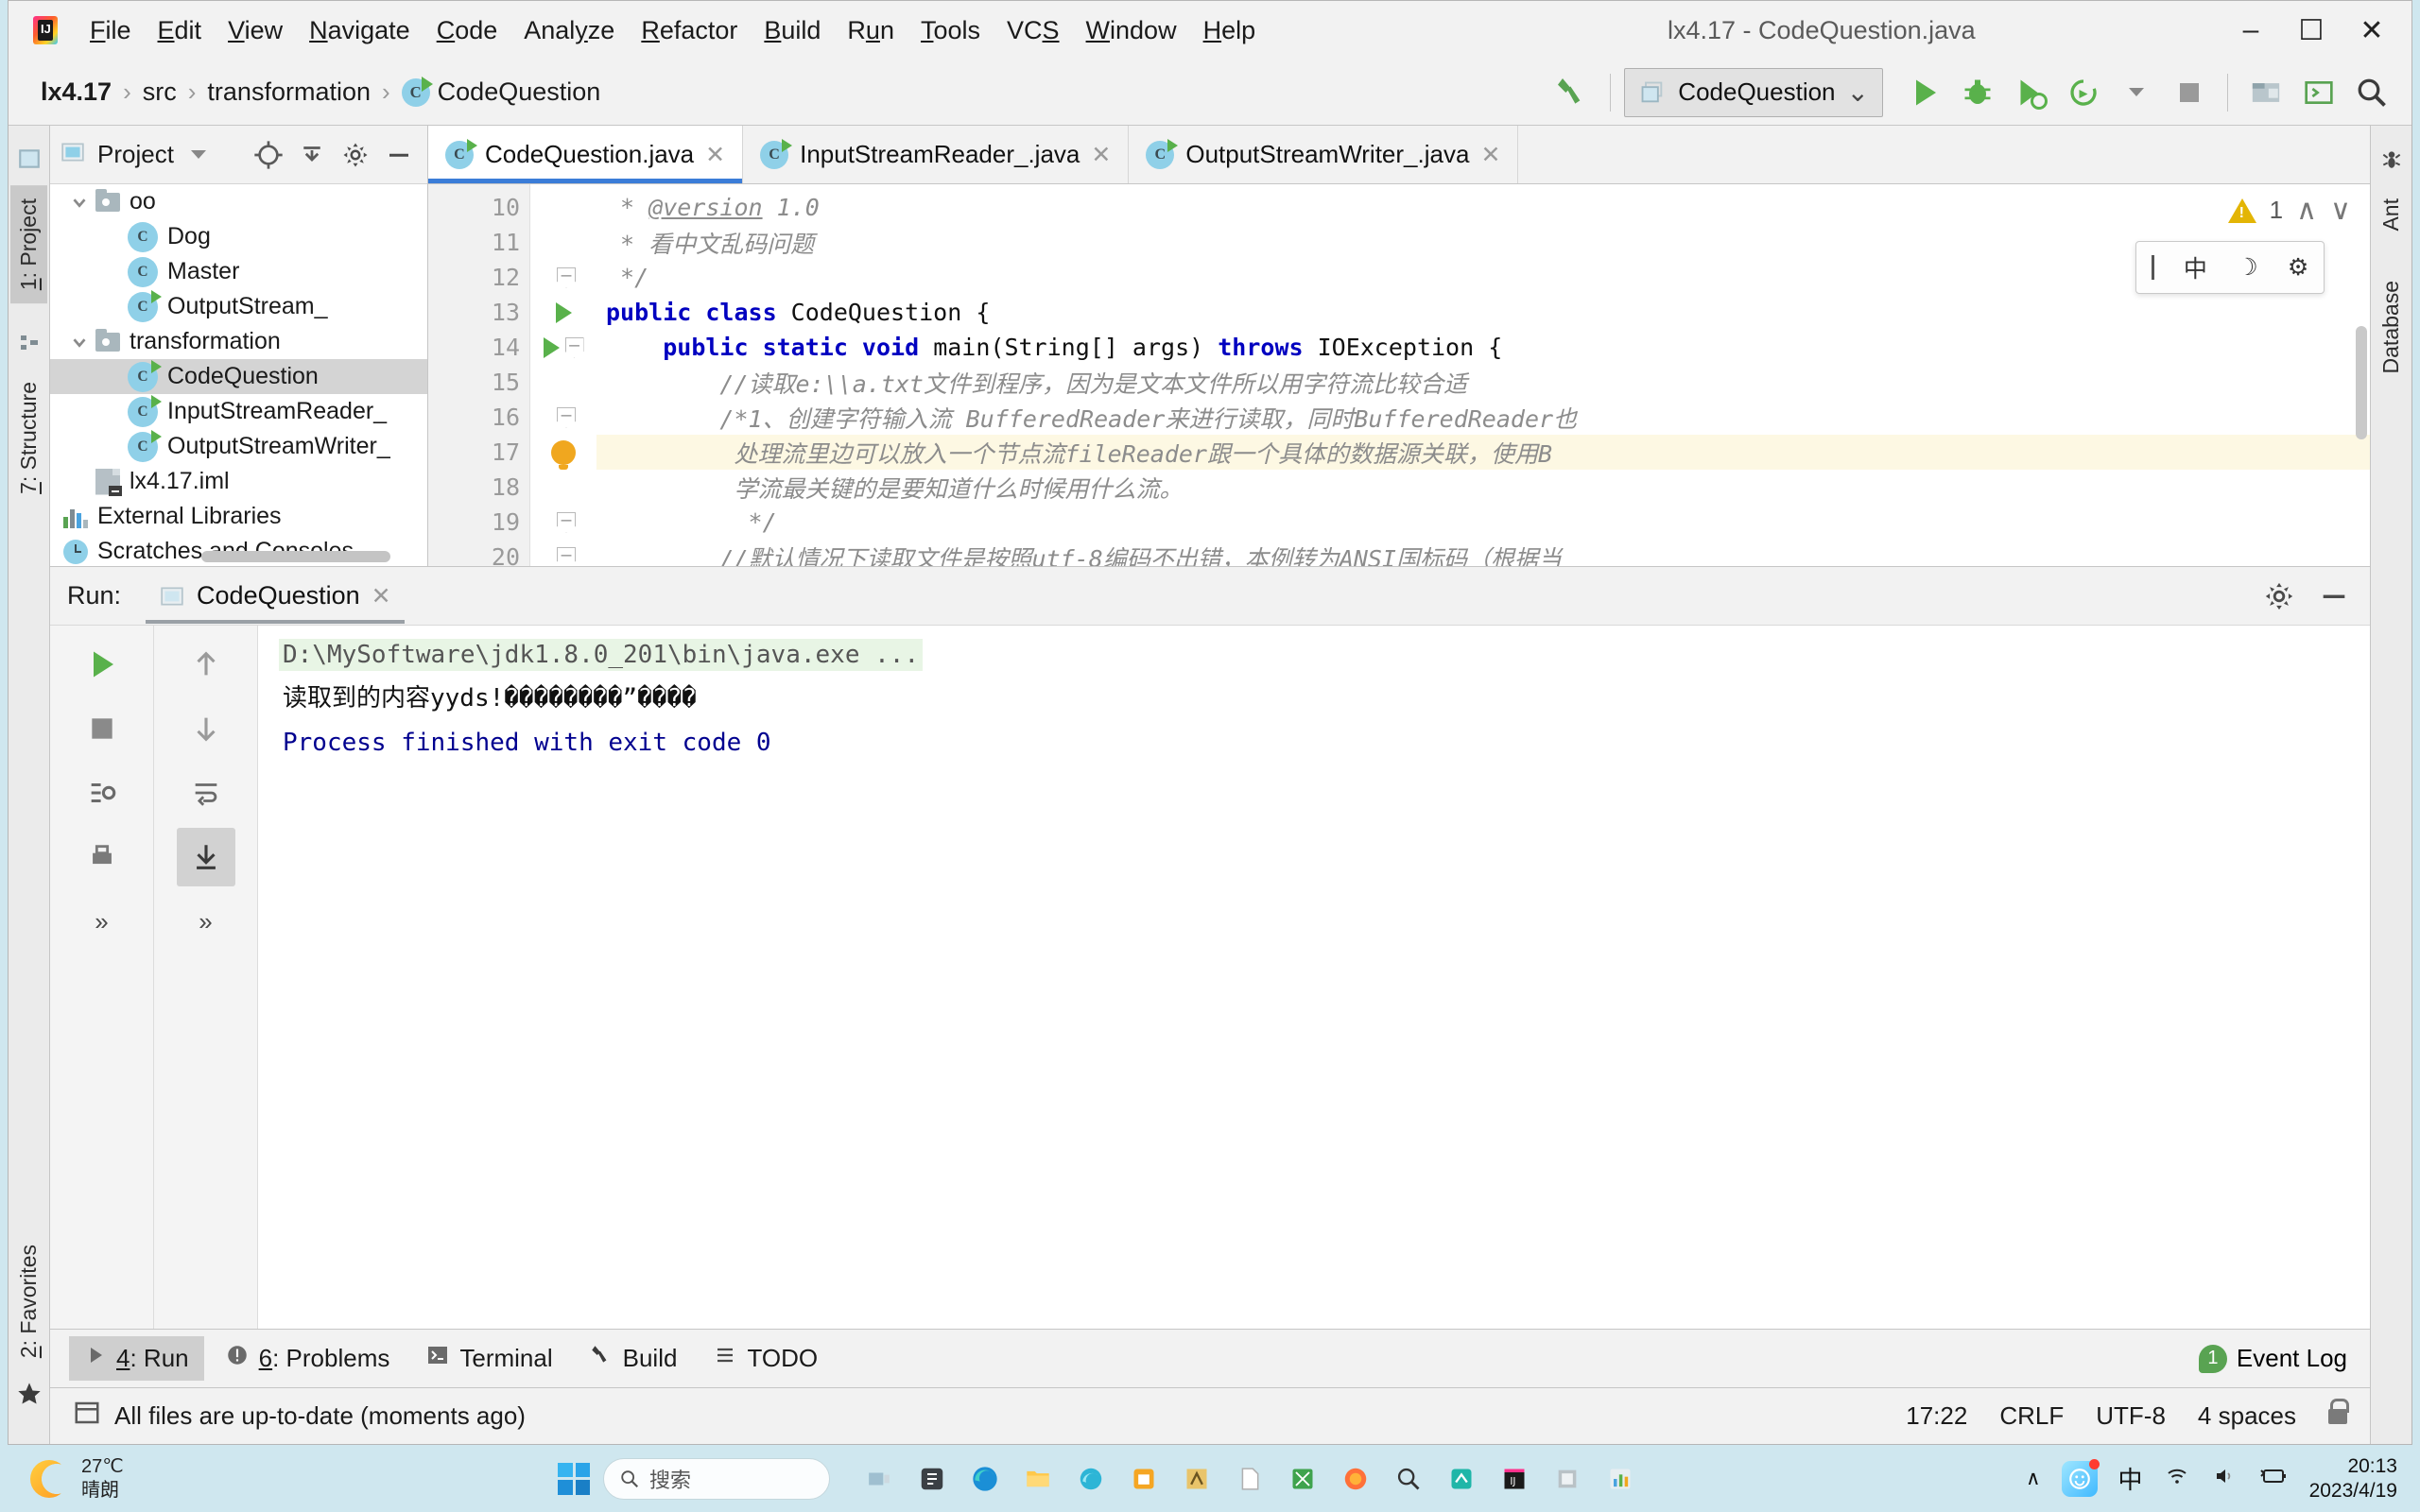 The width and height of the screenshot is (2420, 1512). What do you see at coordinates (2195, 267) in the screenshot?
I see `ime-language-label: 中` at bounding box center [2195, 267].